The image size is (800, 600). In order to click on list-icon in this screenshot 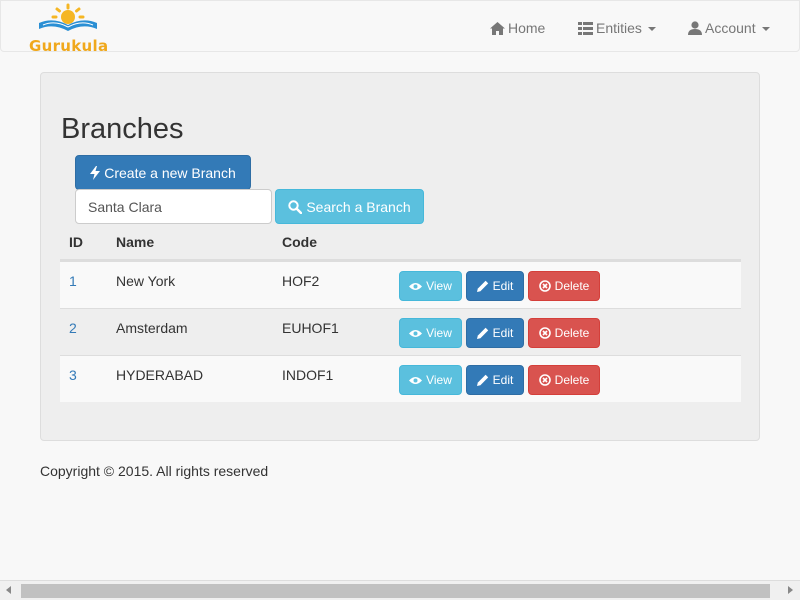, I will do `click(585, 28)`.